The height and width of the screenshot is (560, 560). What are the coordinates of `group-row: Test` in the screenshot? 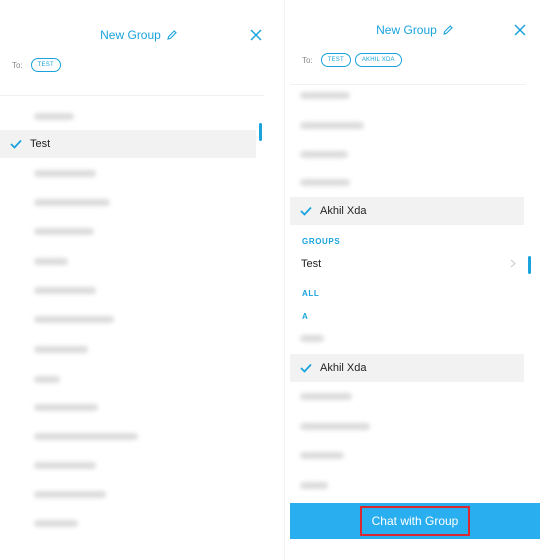 It's located at (407, 264).